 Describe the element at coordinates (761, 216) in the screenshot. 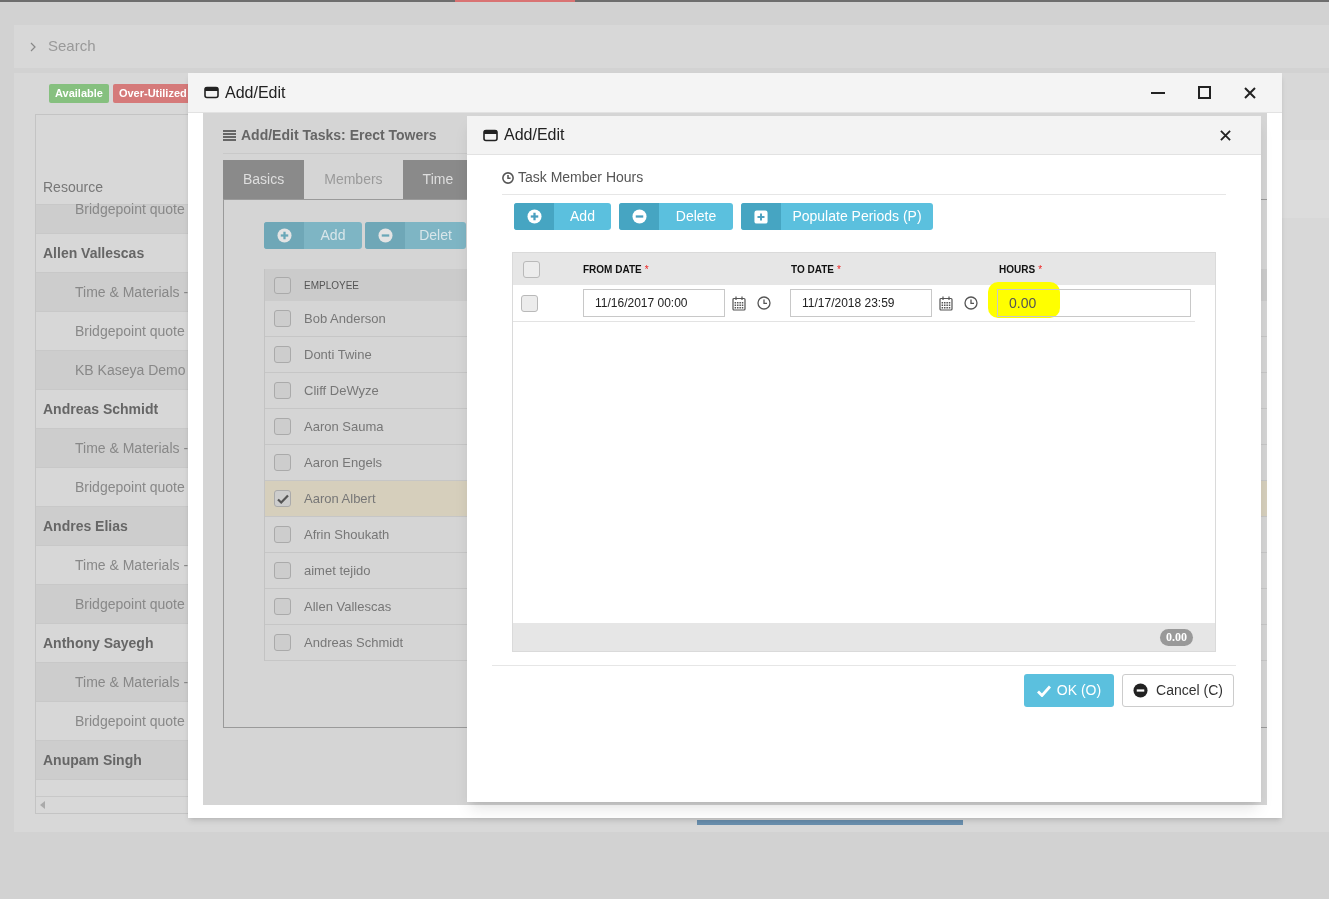

I see `plus-square-icon` at that location.